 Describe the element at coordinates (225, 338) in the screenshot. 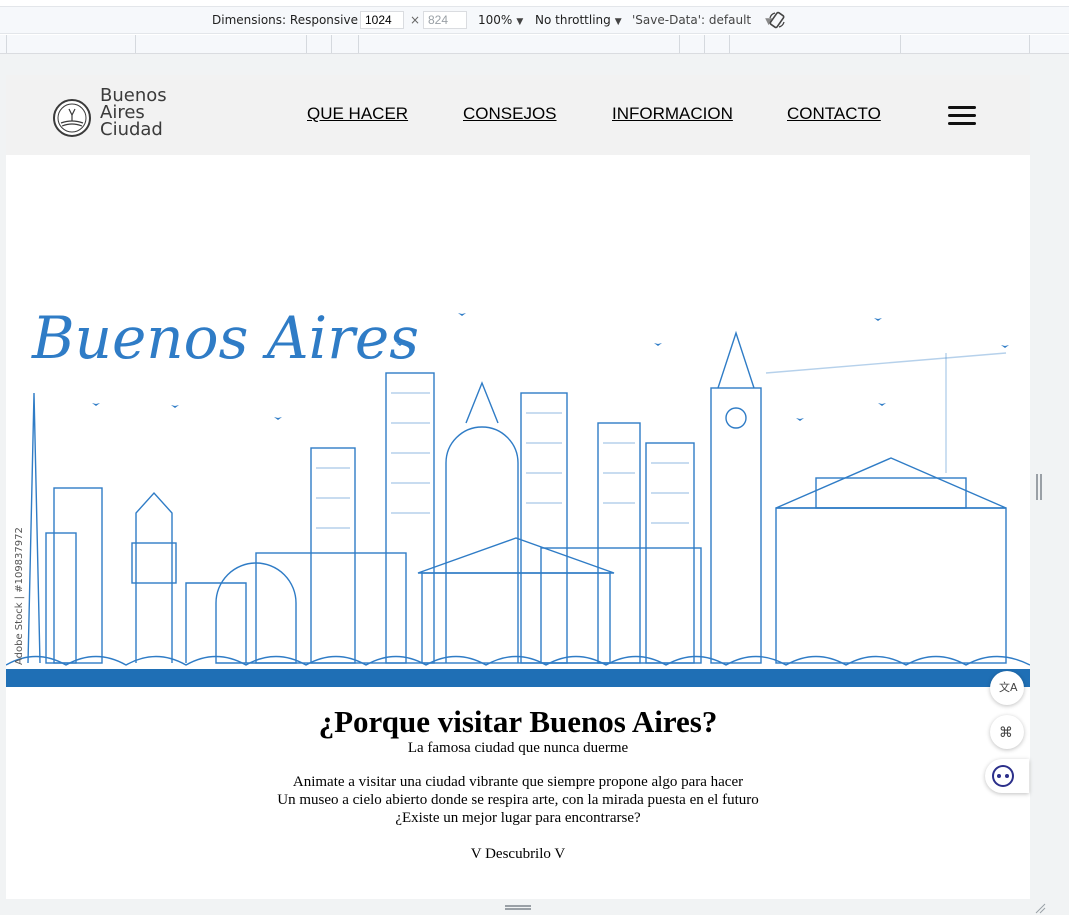

I see `hero-script-title: Buenos Aires` at that location.